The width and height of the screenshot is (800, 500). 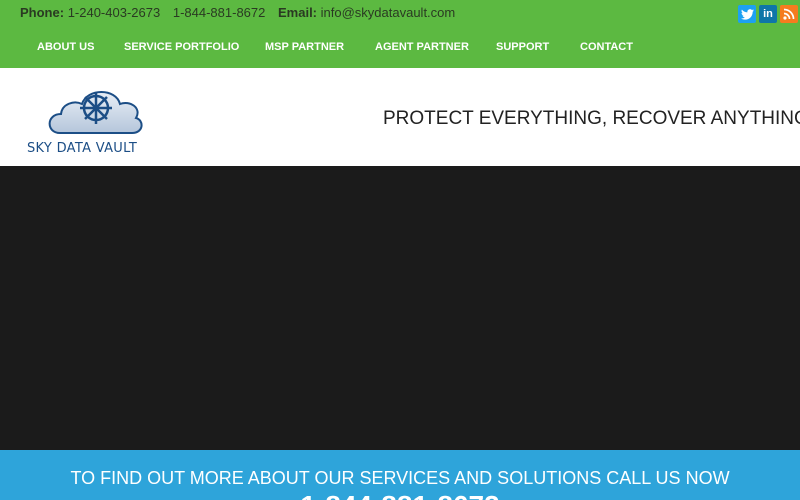 I want to click on social-links: in, so click(x=768, y=14).